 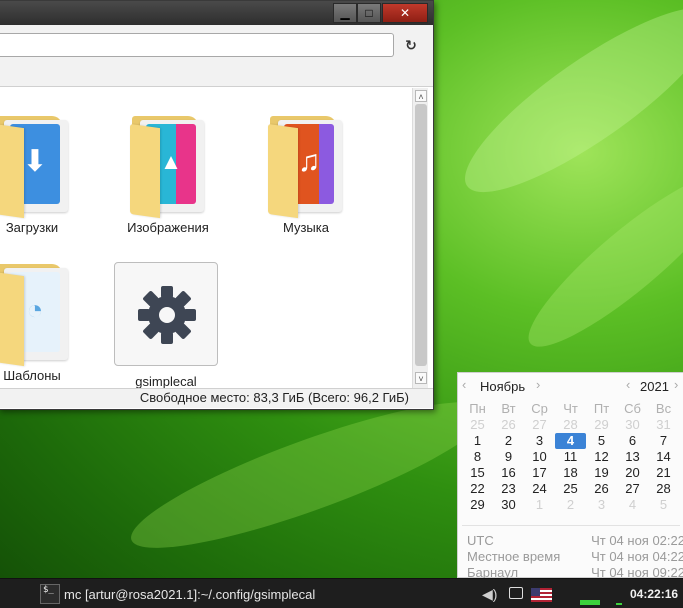 What do you see at coordinates (36, 165) in the screenshot?
I see `downloads-folder-icon: ⬇` at bounding box center [36, 165].